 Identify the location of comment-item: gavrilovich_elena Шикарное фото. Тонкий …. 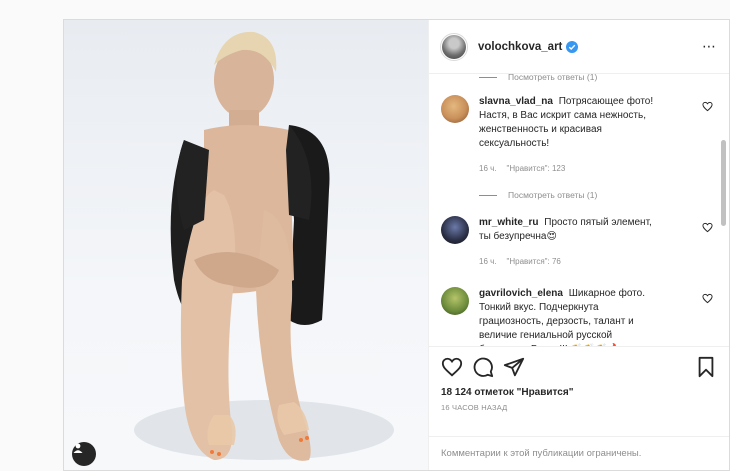
(579, 316).